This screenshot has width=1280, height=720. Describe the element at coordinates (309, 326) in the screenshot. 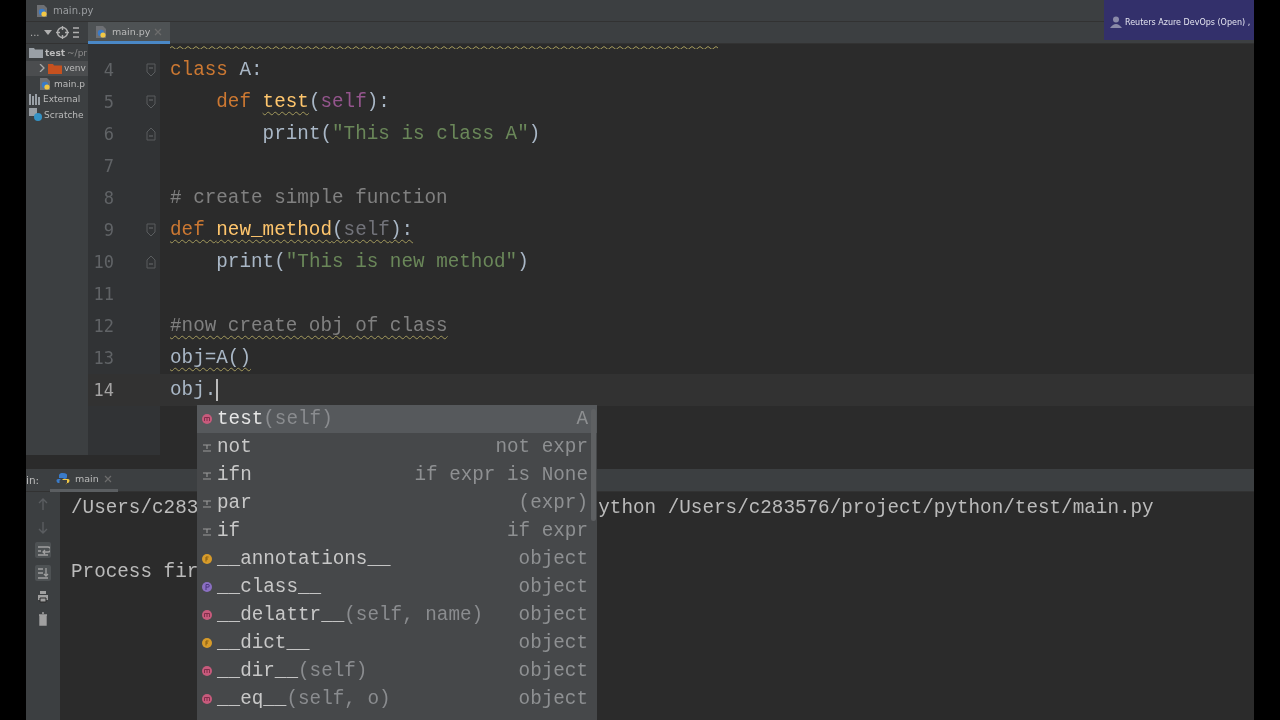

I see `code-line: #now create obj of class` at that location.